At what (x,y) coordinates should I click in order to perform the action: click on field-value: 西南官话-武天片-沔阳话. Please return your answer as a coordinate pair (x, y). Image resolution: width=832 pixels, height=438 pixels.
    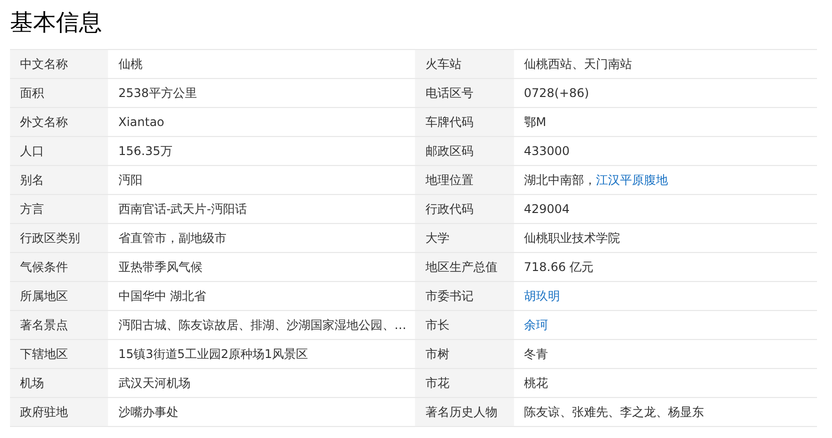
    Looking at the image, I should click on (260, 209).